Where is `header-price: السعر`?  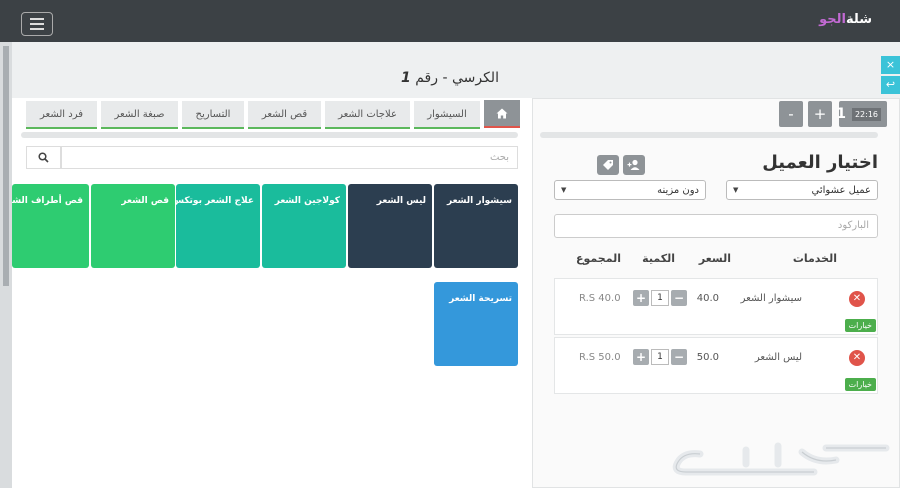 header-price: السعر is located at coordinates (714, 258).